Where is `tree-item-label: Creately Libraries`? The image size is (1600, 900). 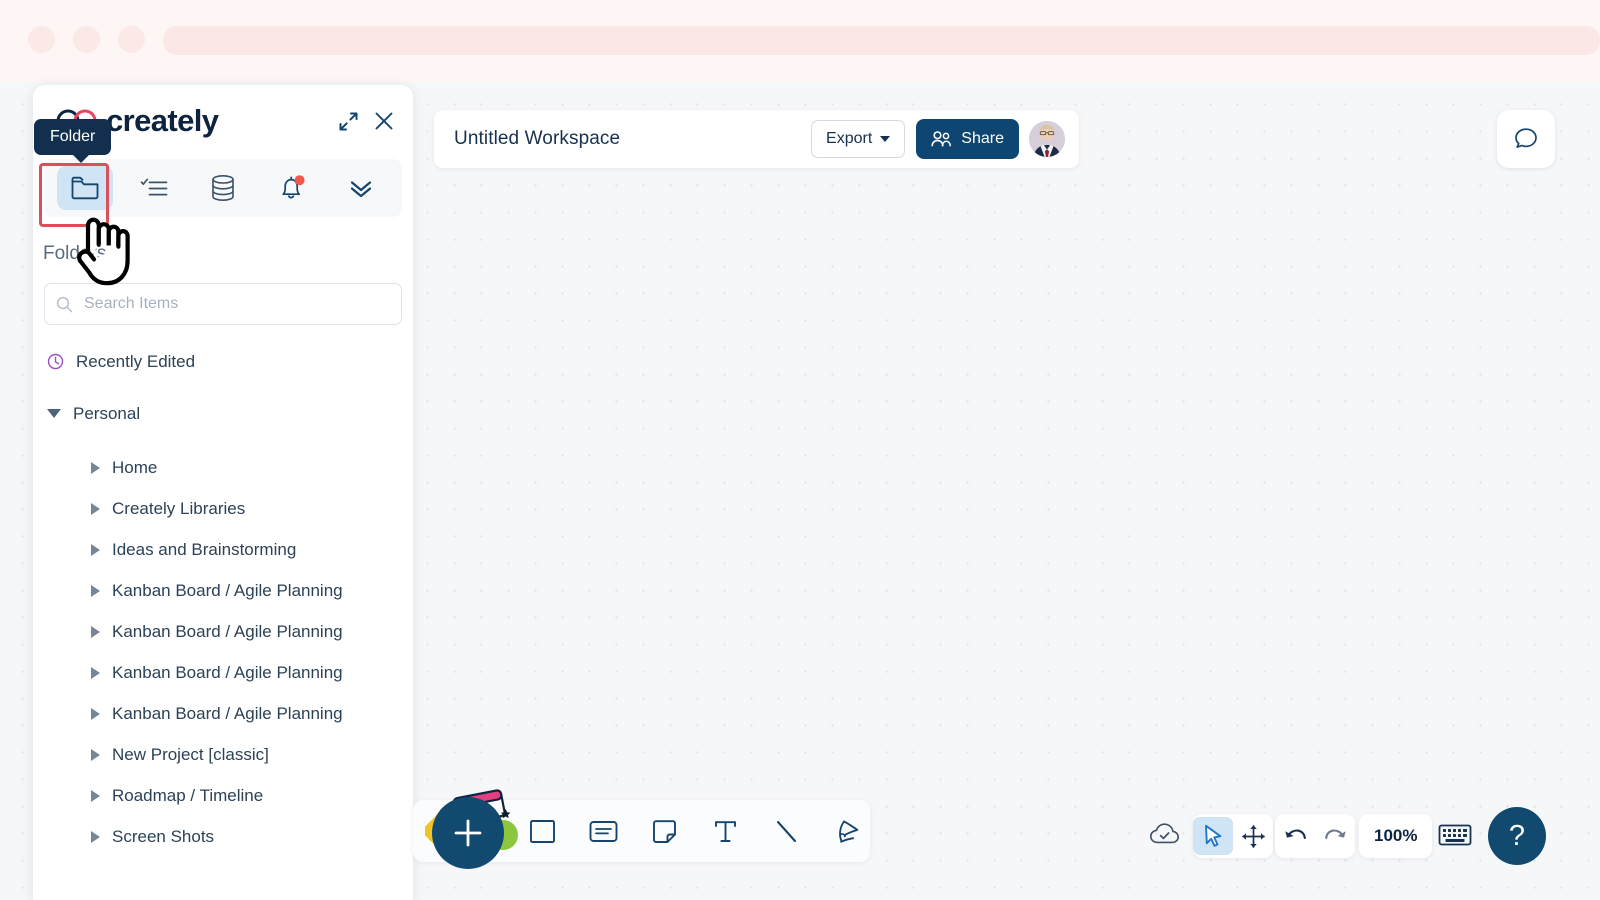 tree-item-label: Creately Libraries is located at coordinates (179, 508).